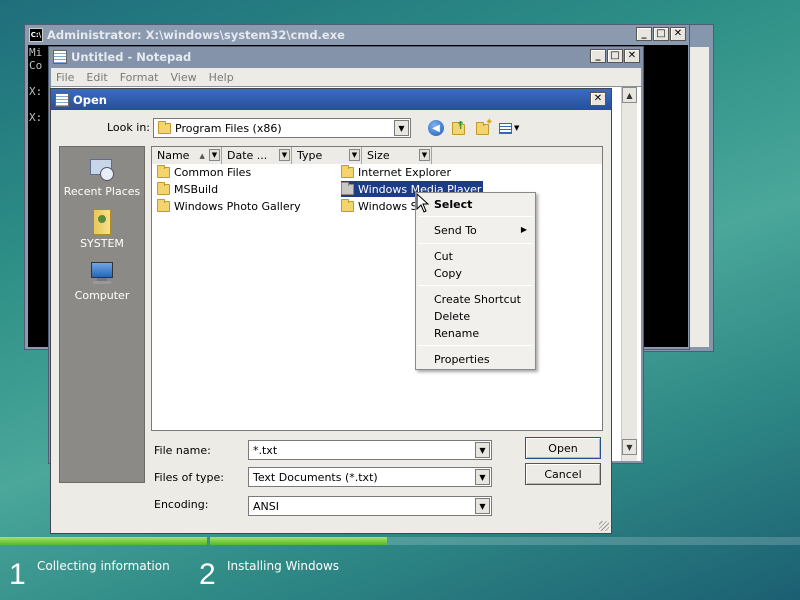 This screenshot has width=800, height=600. Describe the element at coordinates (370, 506) in the screenshot. I see `encoding-dropdown: ANSI ▼` at that location.